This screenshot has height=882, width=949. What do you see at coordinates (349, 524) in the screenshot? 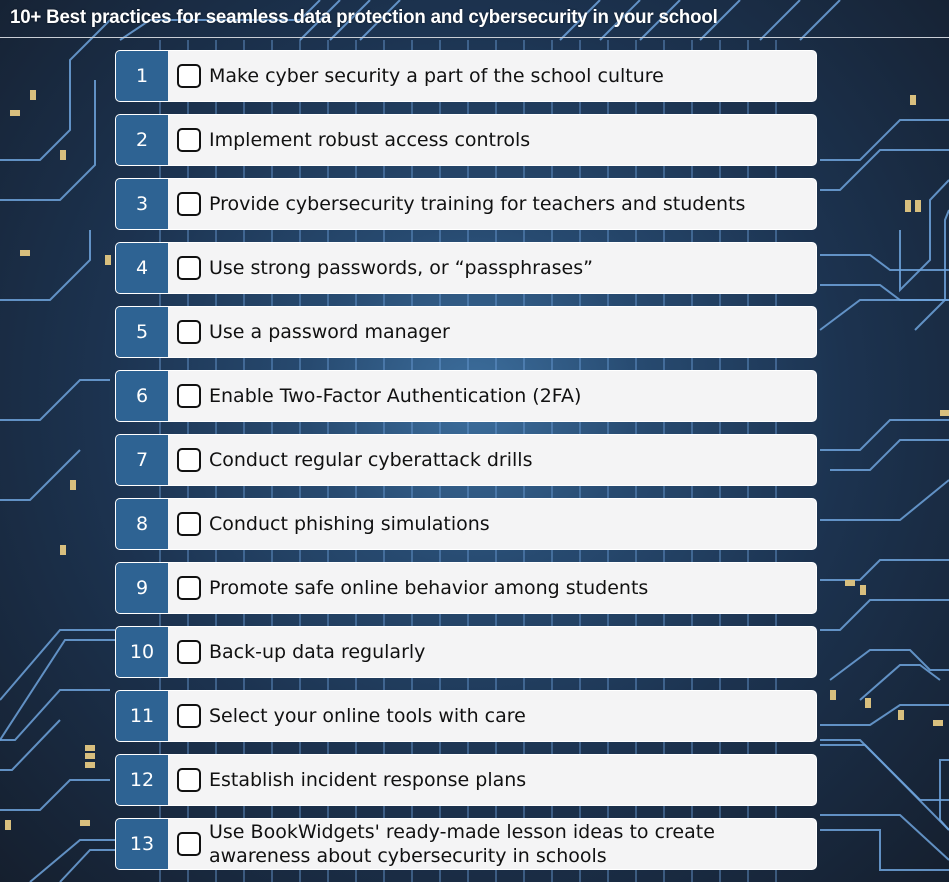
I see `item-label: Conduct phishing simulations` at bounding box center [349, 524].